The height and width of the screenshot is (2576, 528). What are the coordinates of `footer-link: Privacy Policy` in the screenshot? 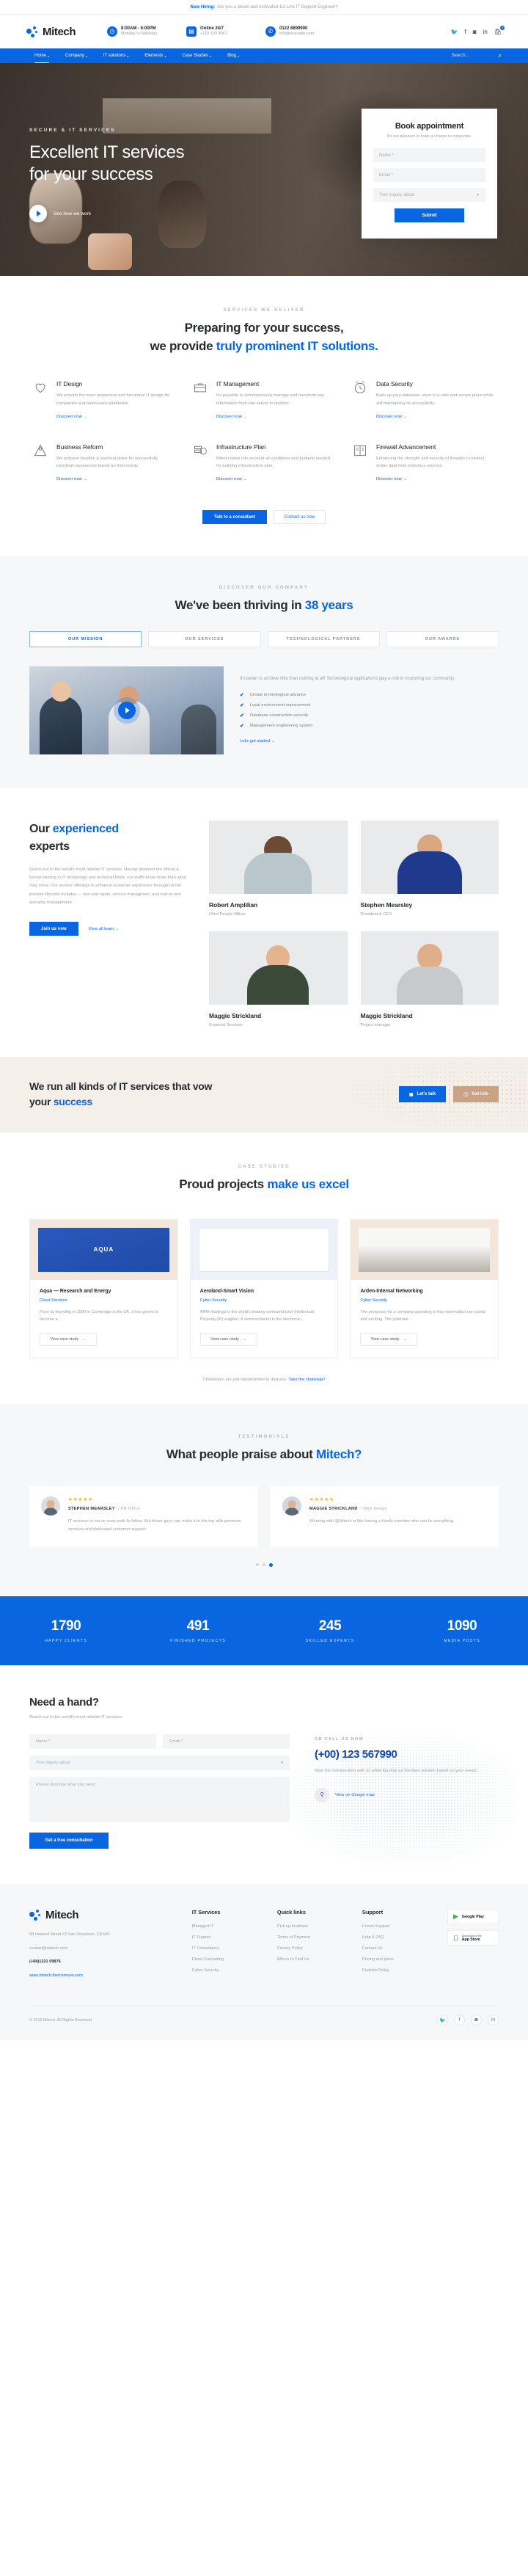 It's located at (310, 1948).